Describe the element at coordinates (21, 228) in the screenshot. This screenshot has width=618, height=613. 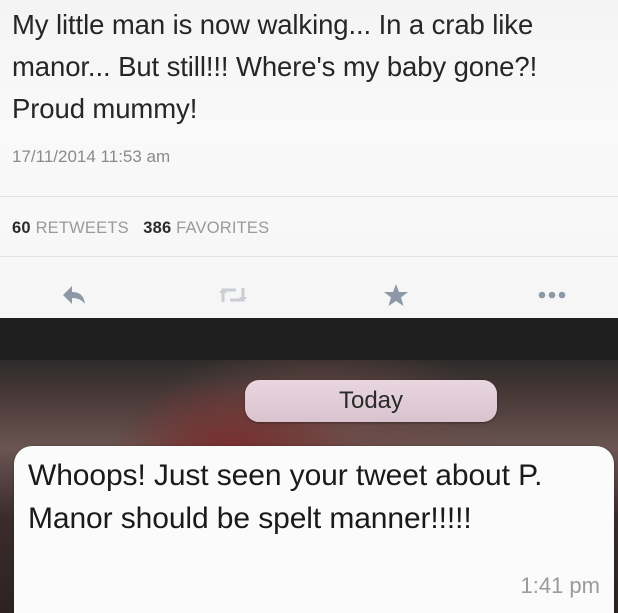
I see `retweet-count: 60` at that location.